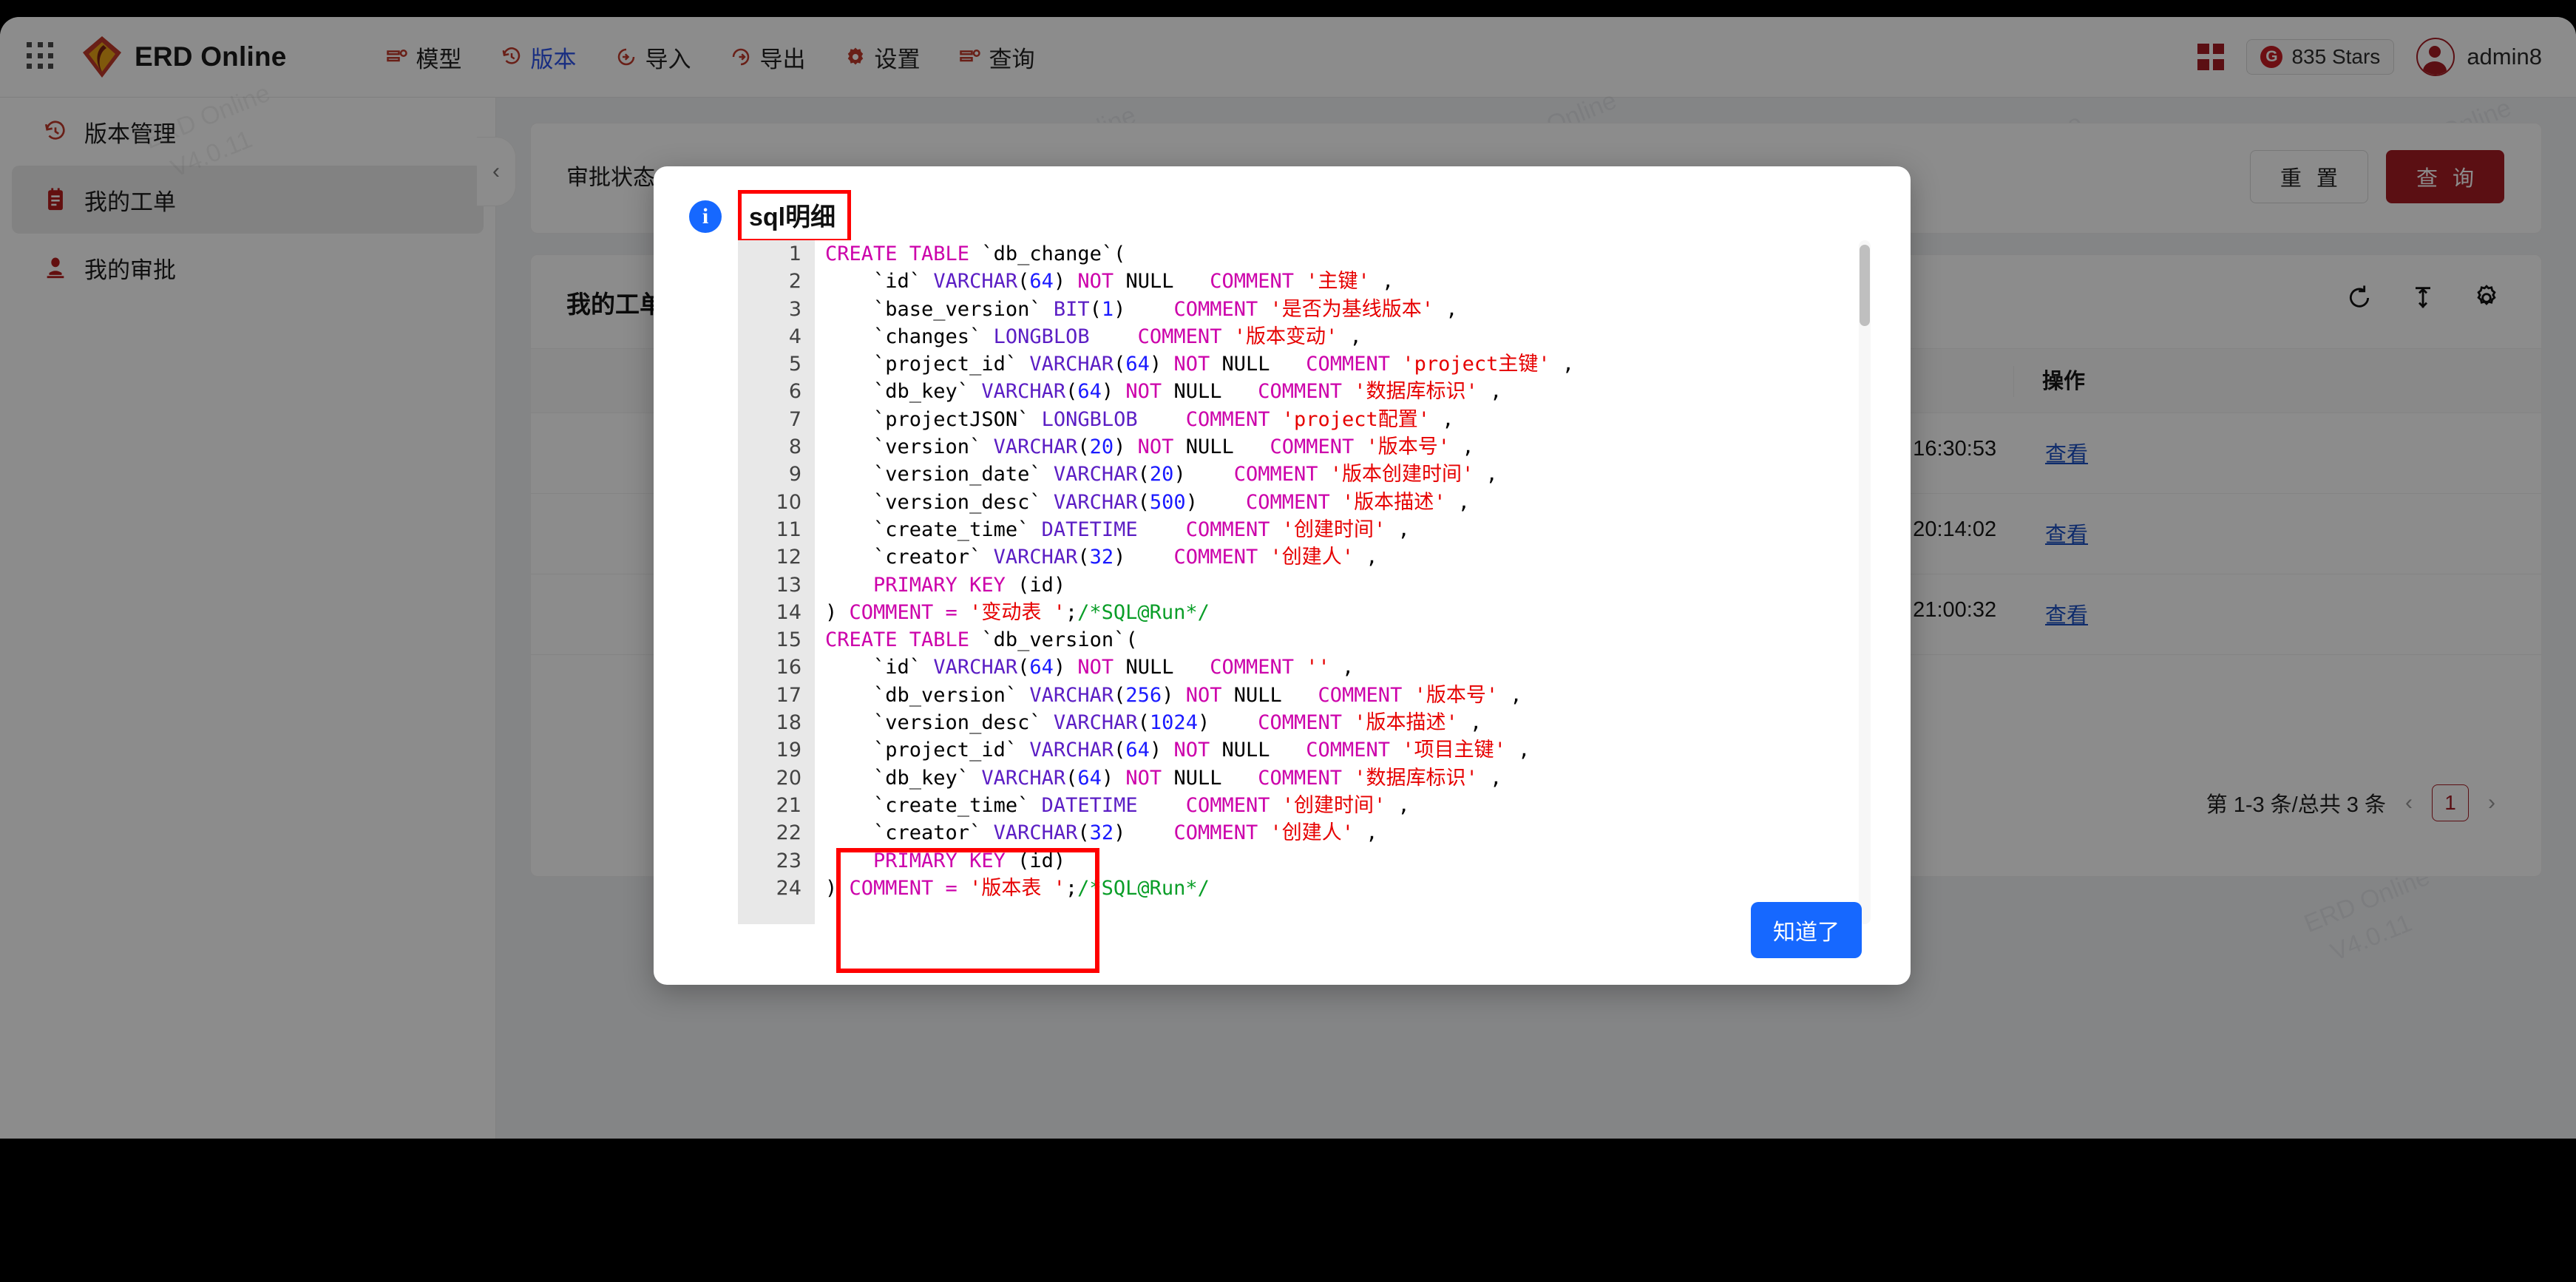 This screenshot has height=1282, width=2576. Describe the element at coordinates (933, 529) in the screenshot. I see `code-token: `create_time`` at that location.